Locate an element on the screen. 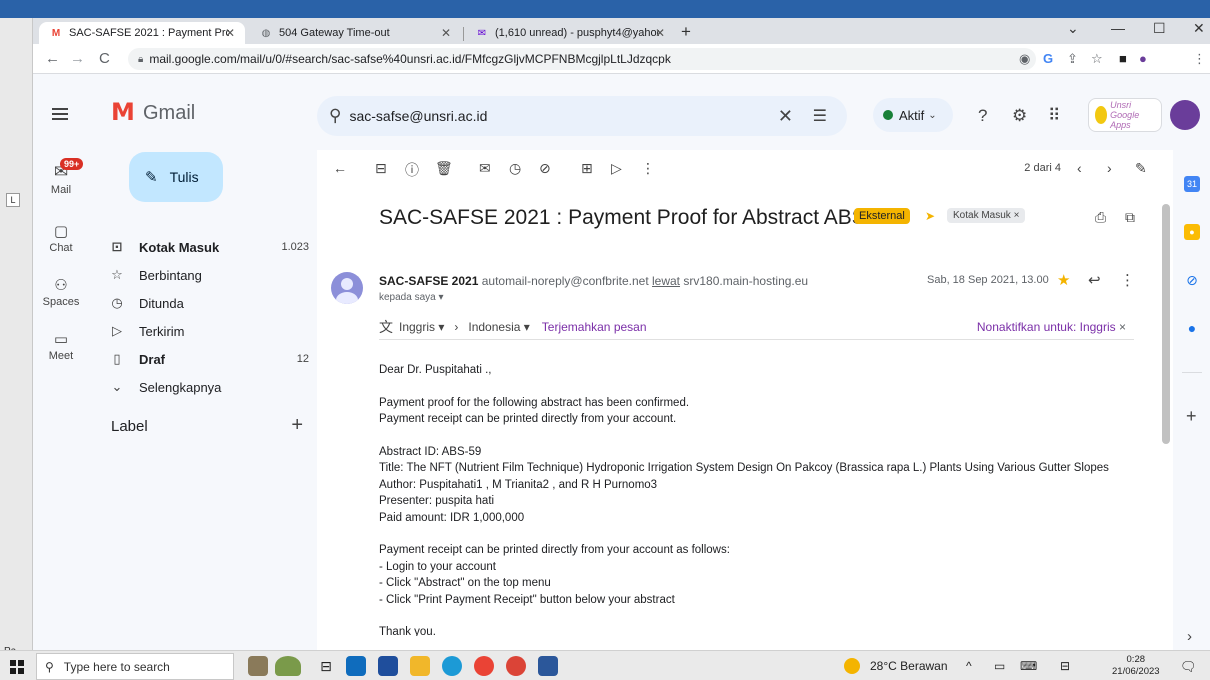 Image resolution: width=1210 pixels, height=680 pixels. windows-start-icon is located at coordinates (17, 667).